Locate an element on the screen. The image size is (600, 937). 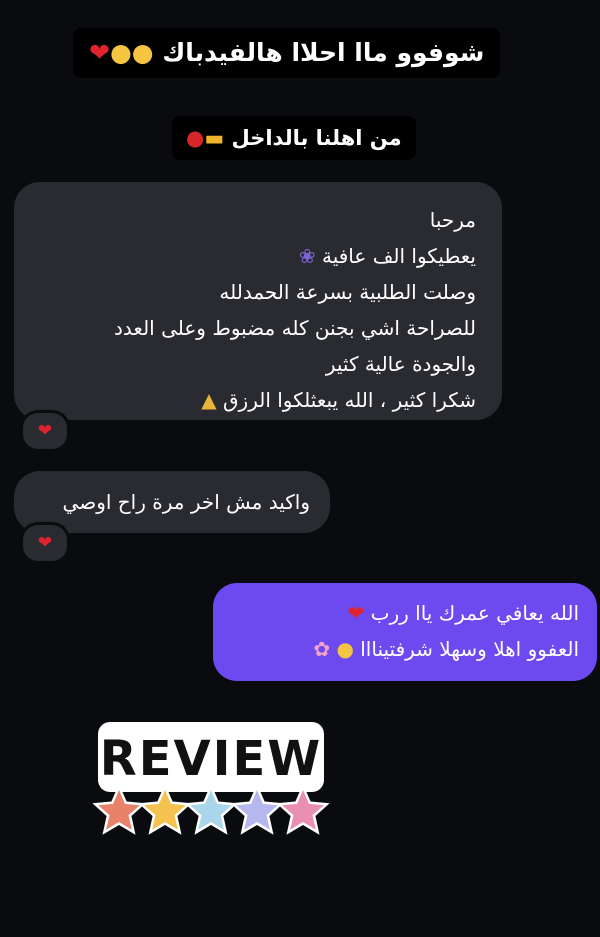
message-text: شكرا كثير ، الله يبعثلكوا الرزق is located at coordinates (349, 400).